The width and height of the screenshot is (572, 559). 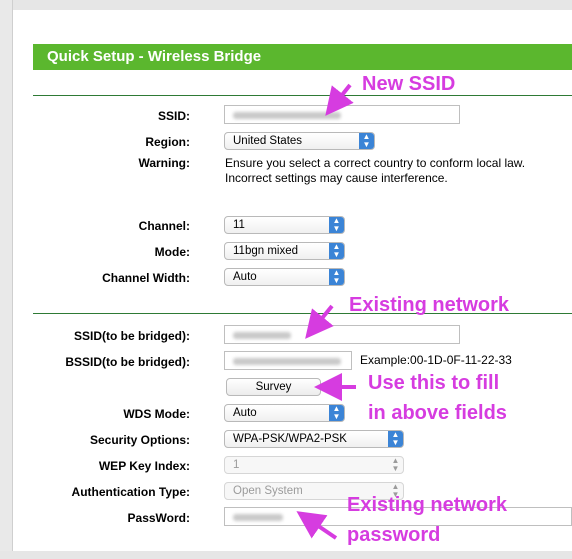 What do you see at coordinates (339, 99) in the screenshot?
I see `arrow-new-ssid` at bounding box center [339, 99].